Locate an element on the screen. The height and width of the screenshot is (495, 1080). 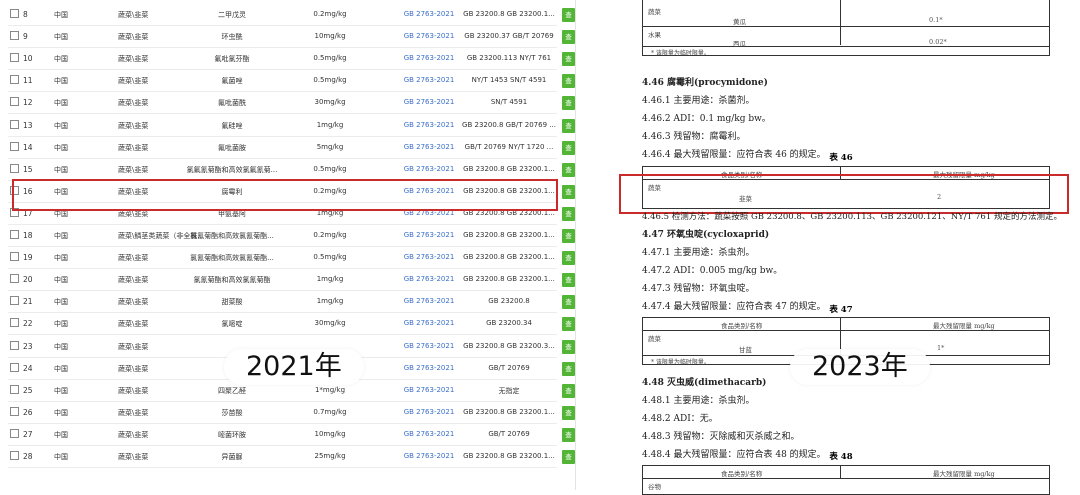
doc-line: 4.47.3 残留物：环氧虫啶。 is located at coordinates (698, 289).